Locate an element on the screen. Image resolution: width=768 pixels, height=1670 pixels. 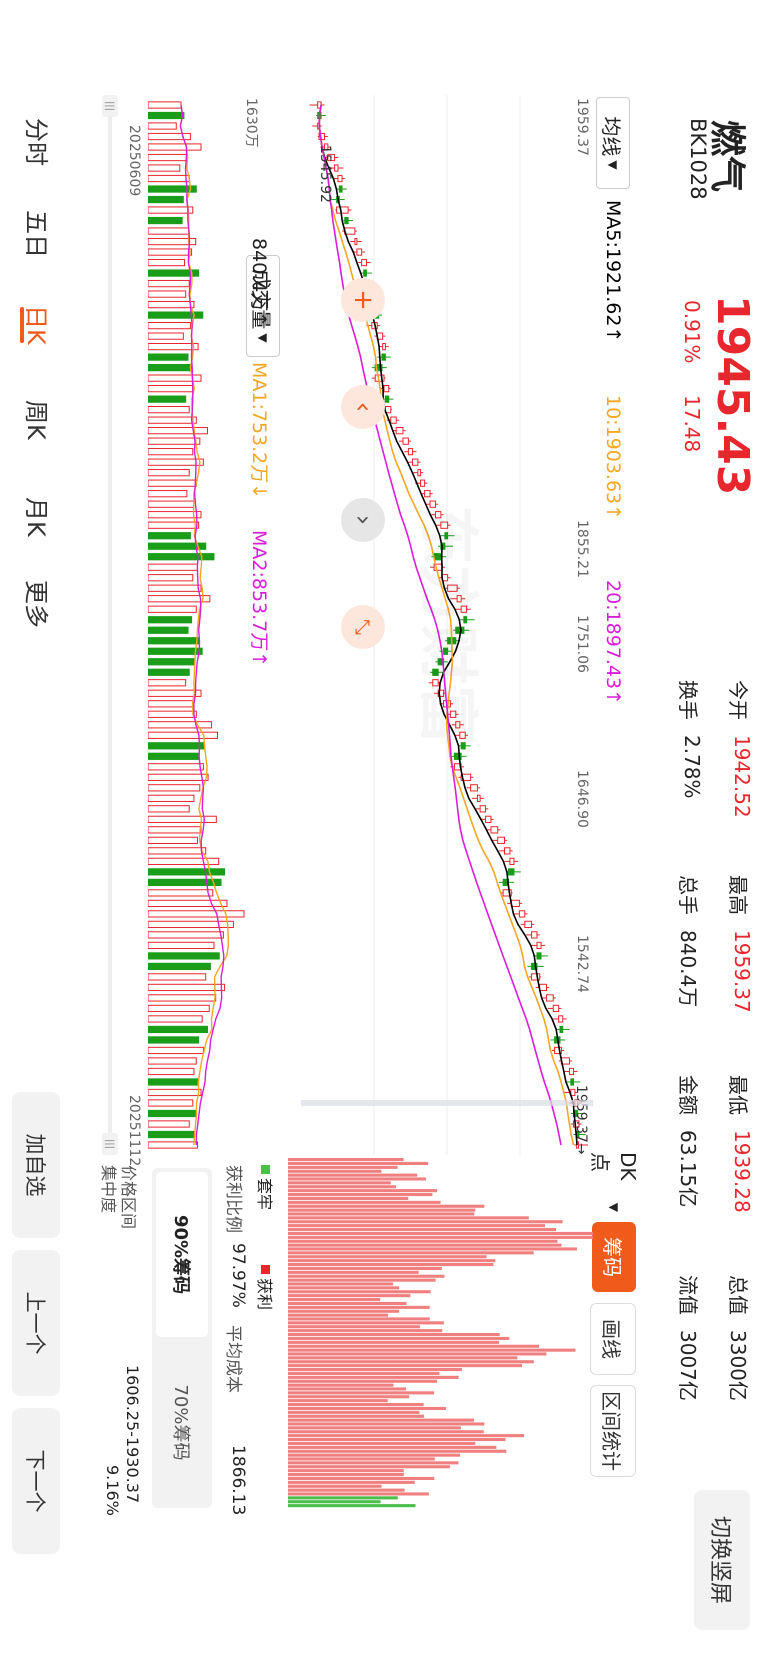
period-tab-0: 分时 is located at coordinates (38, 142).